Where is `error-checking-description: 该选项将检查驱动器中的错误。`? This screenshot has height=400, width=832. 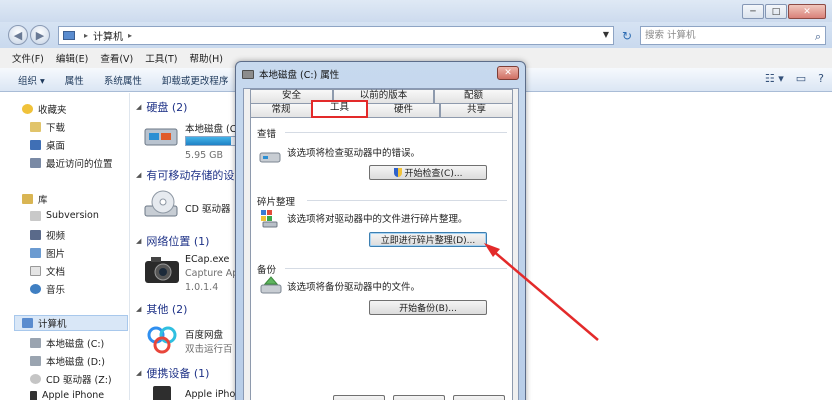
error-checking-description: 该选项将检查驱动器中的错误。 is located at coordinates (354, 153).